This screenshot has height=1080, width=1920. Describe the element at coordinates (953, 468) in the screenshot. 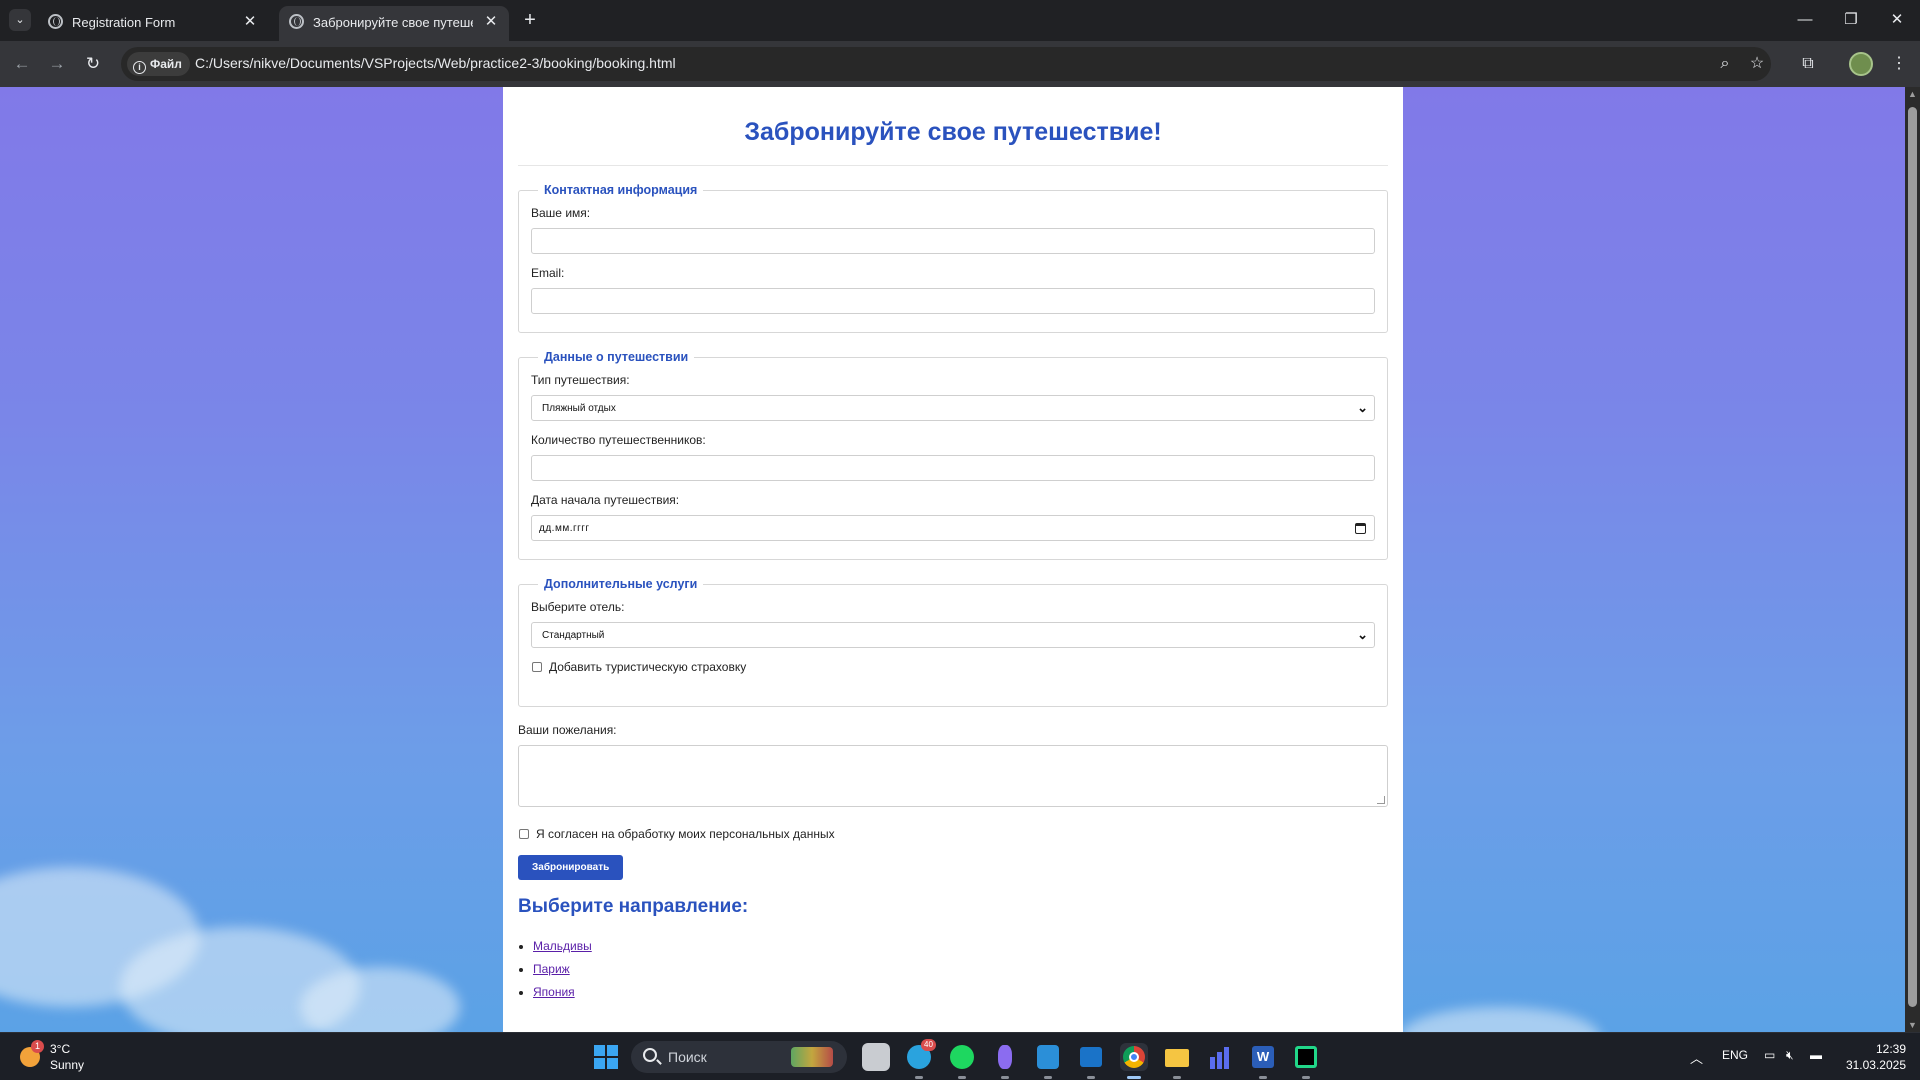

I see `travelers-input` at that location.